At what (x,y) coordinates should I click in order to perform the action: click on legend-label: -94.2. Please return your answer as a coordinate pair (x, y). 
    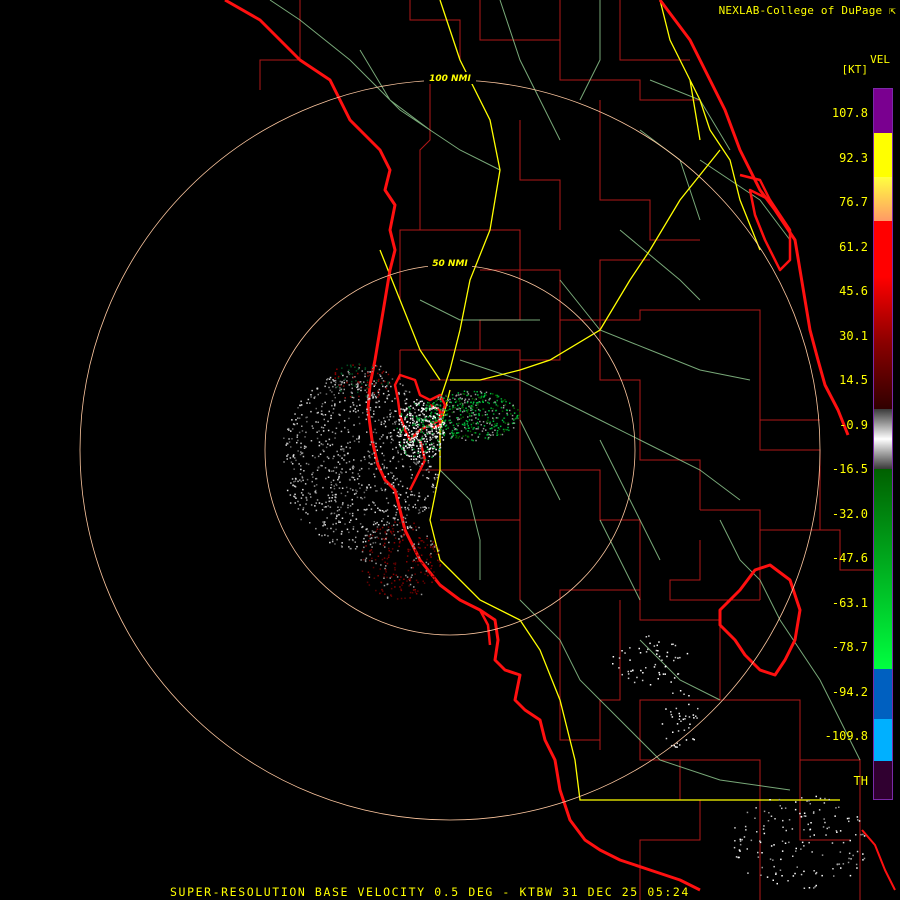
    Looking at the image, I should click on (849, 691).